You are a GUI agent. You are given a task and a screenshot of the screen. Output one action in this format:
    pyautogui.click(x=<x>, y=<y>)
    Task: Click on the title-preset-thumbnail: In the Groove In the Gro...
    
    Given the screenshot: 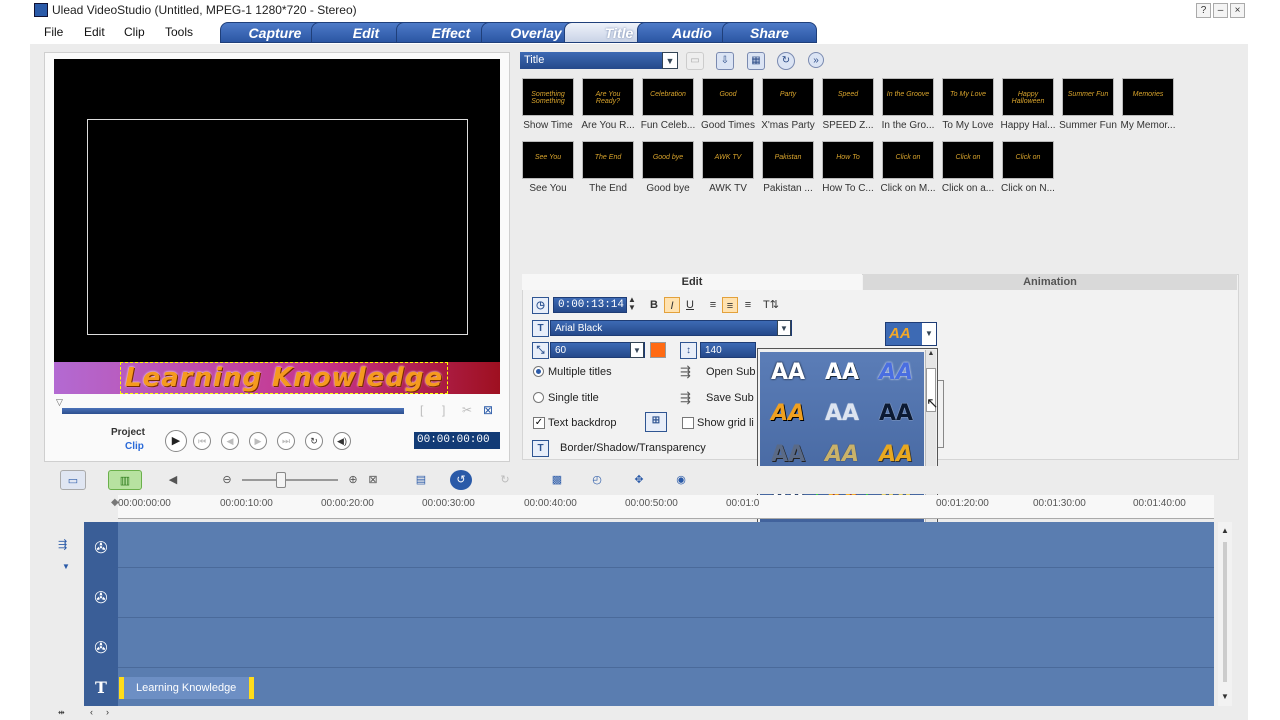 What is the action you would take?
    pyautogui.click(x=908, y=104)
    